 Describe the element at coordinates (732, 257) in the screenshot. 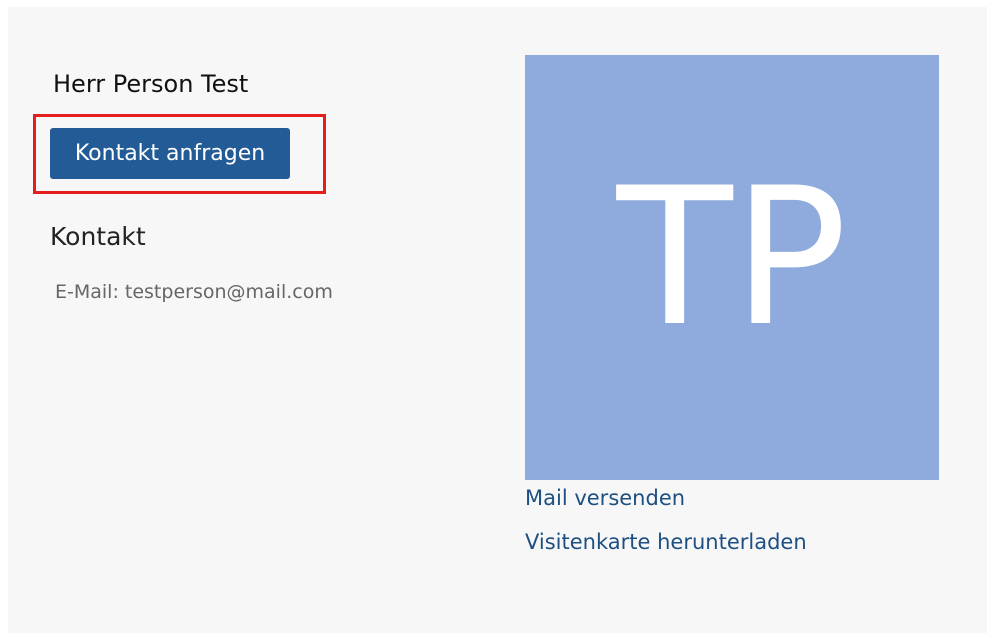

I see `avatar-initials: TP` at that location.